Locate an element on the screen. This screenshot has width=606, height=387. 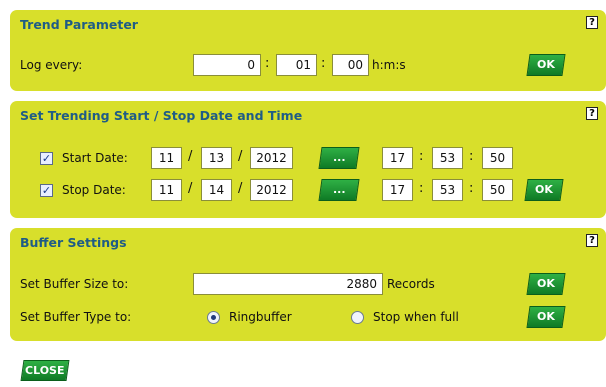
close-button: CLOSE is located at coordinates (45, 370).